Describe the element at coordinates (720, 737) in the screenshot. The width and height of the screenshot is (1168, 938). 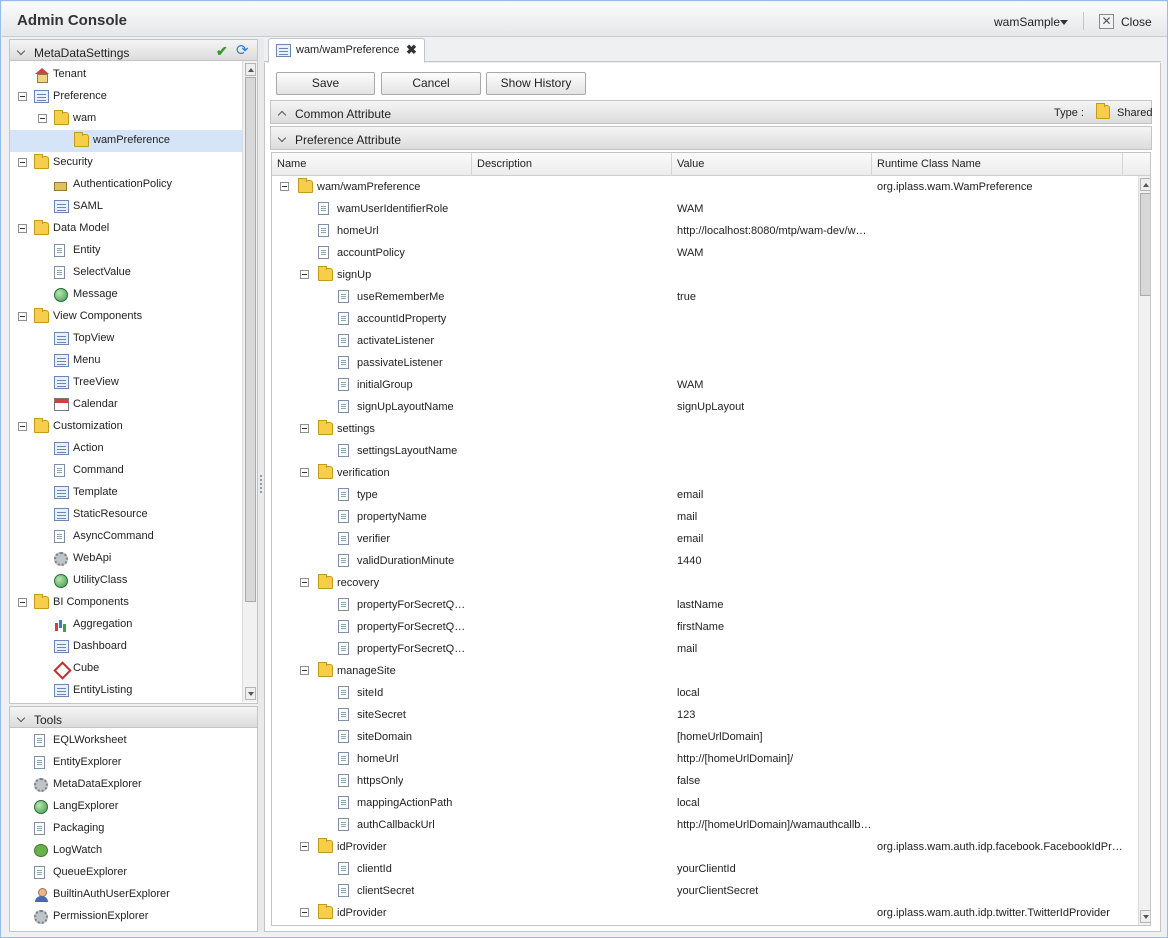
I see `cell-value: [homeUrlDomain]` at that location.